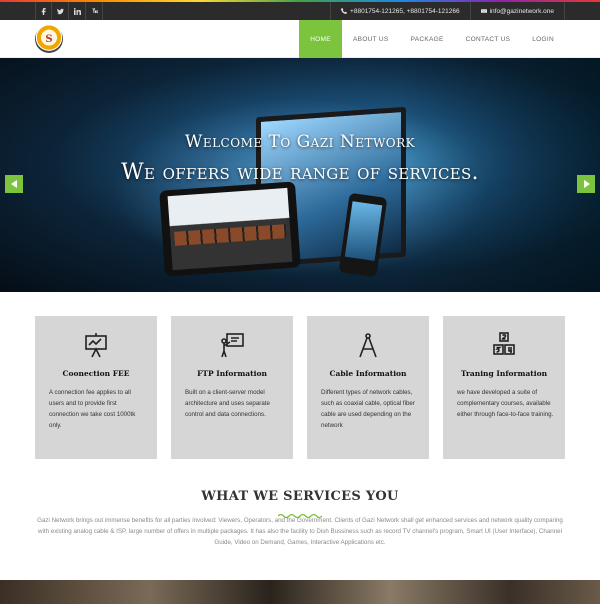 The width and height of the screenshot is (600, 604). Describe the element at coordinates (405, 11) in the screenshot. I see `phone-numbers: +8801754-121265, +8801754-121266` at that location.